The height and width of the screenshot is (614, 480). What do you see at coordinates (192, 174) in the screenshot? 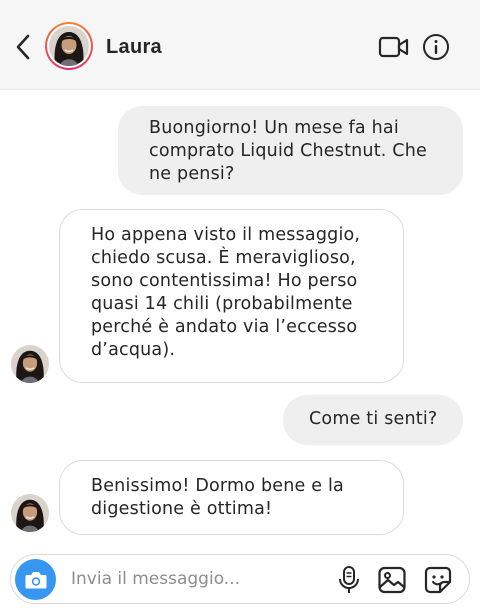
I see `message-text-line: ne pensi?` at bounding box center [192, 174].